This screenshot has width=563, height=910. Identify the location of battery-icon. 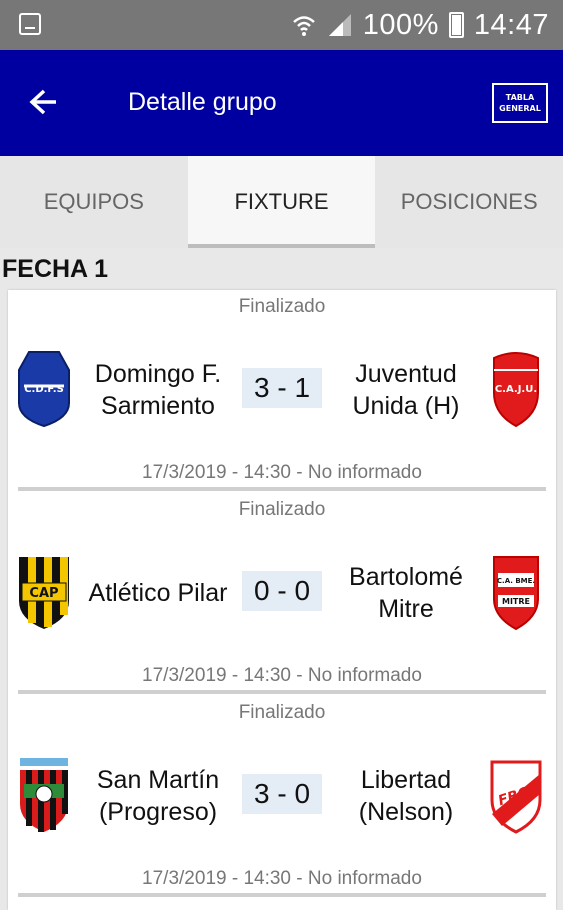
(456, 25).